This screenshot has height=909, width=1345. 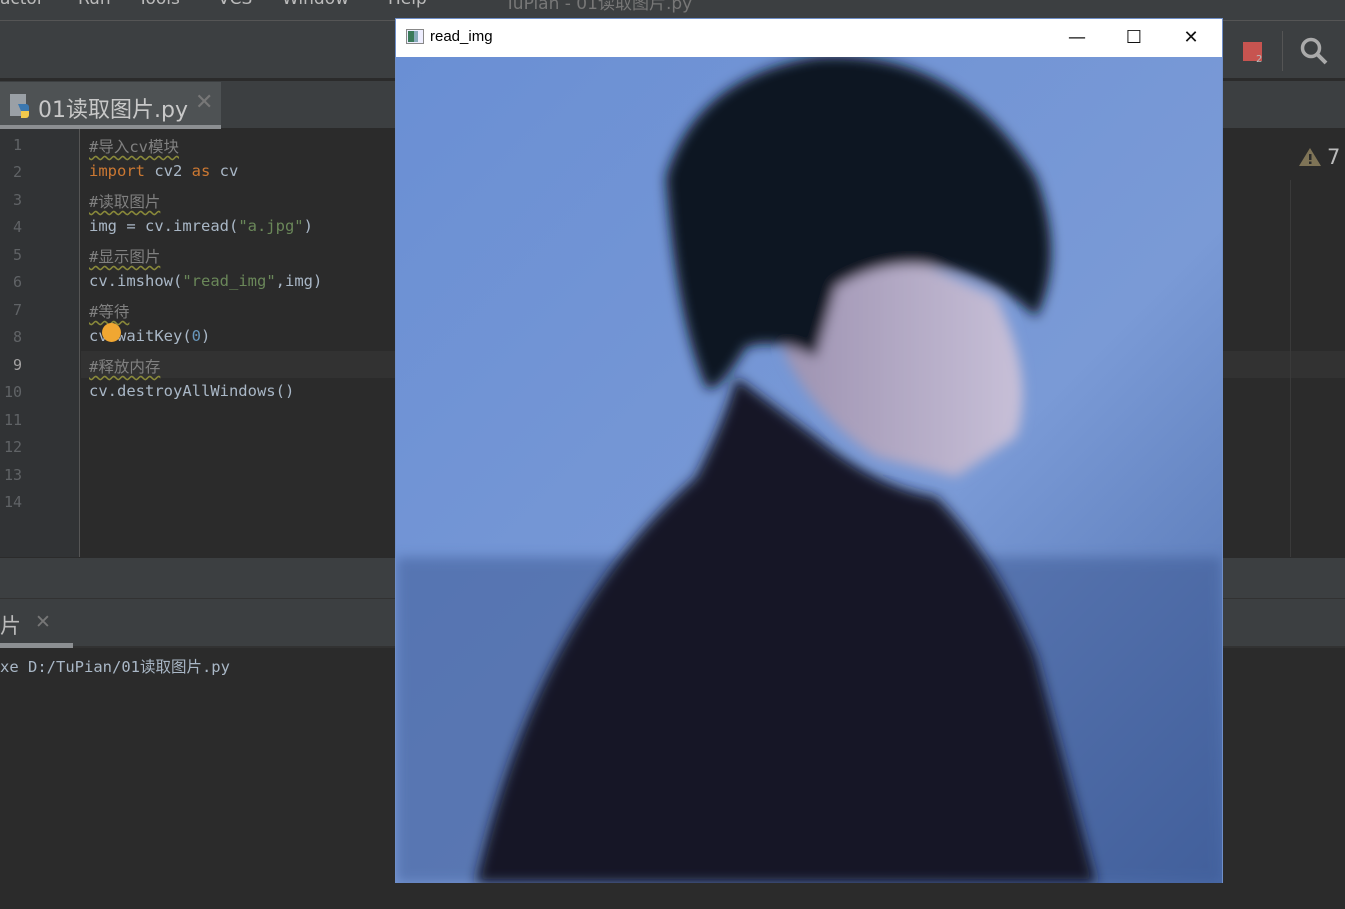 I want to click on comment: #释放内存, so click(x=125, y=367).